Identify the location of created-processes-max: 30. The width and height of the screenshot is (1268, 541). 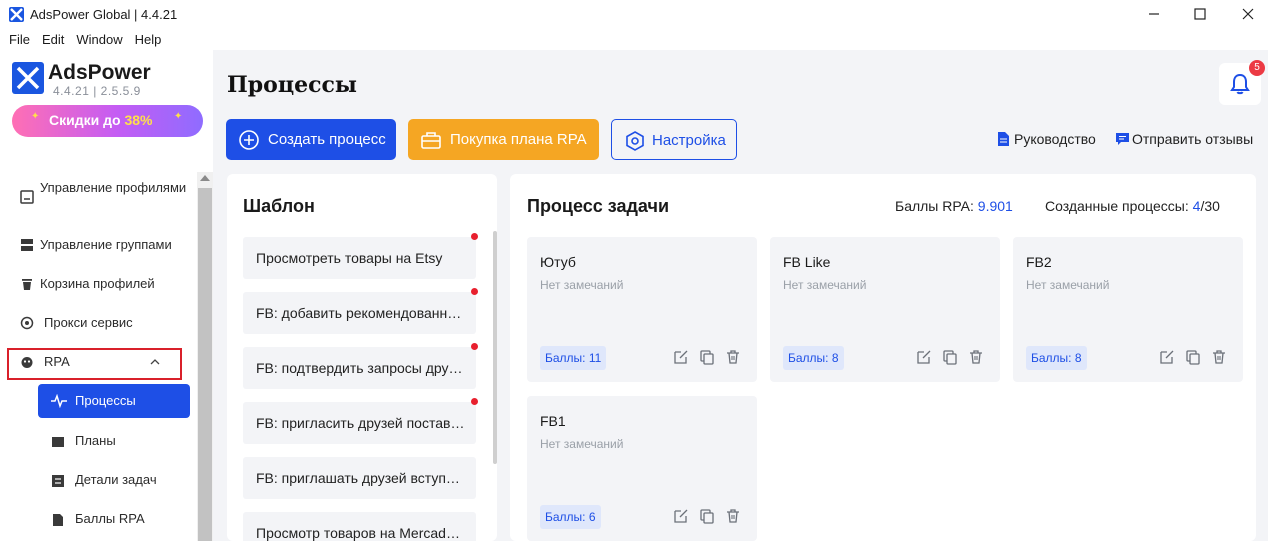
(1212, 206).